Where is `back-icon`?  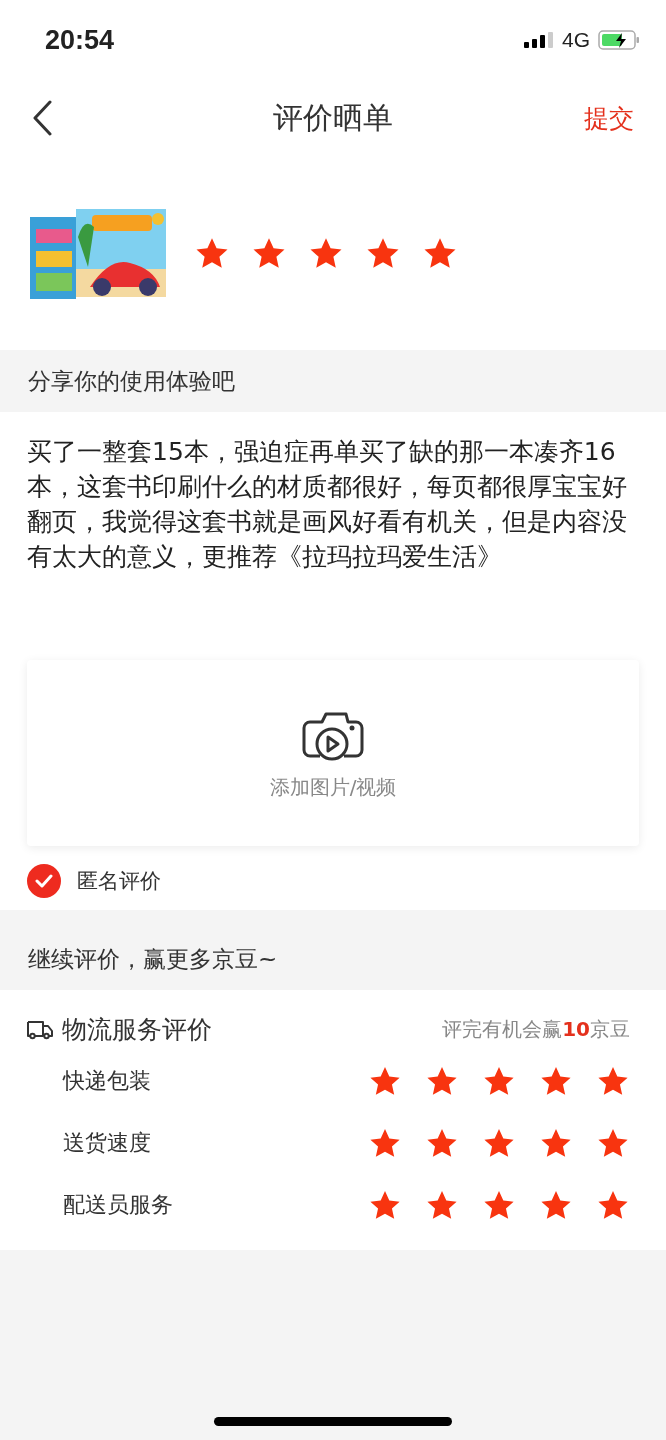
back-icon is located at coordinates (42, 118).